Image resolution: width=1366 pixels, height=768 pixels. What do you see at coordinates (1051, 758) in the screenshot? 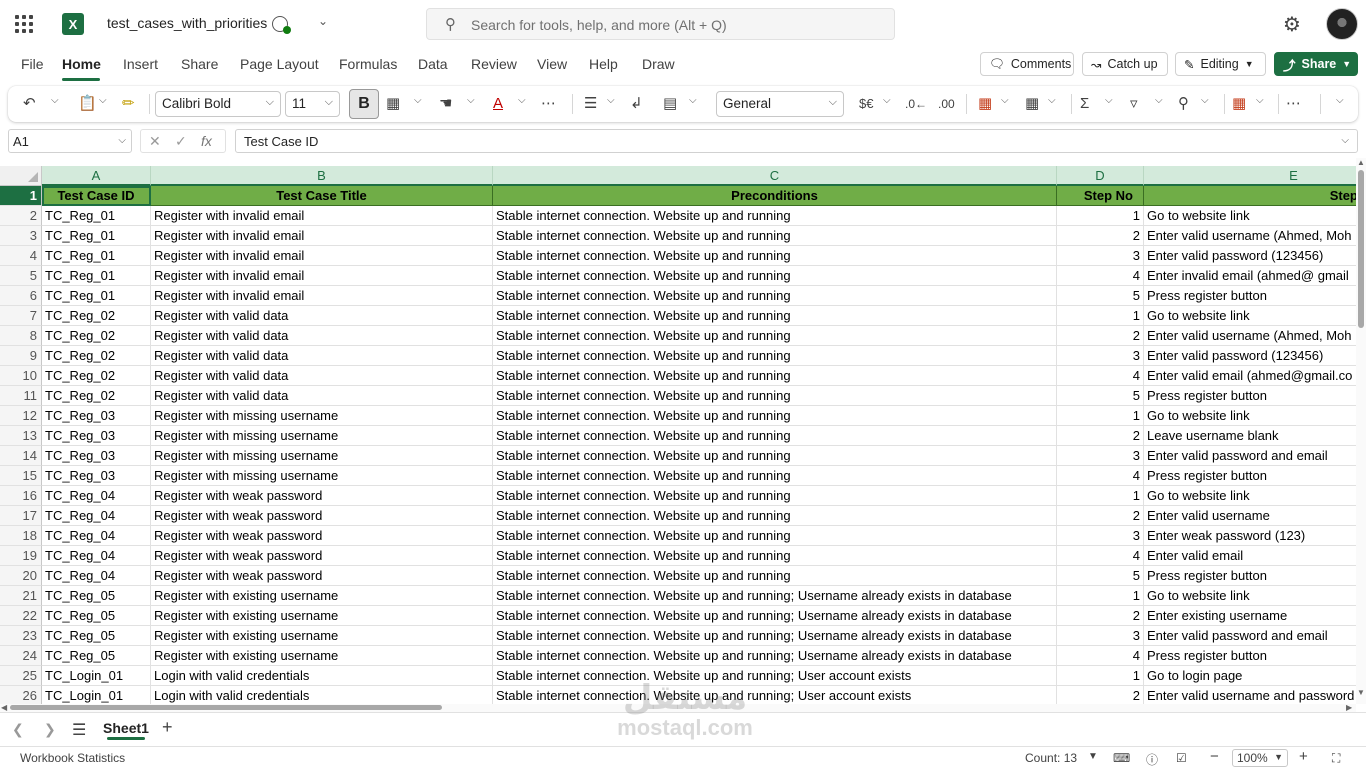
I see `count-indicator: Count: 13` at bounding box center [1051, 758].